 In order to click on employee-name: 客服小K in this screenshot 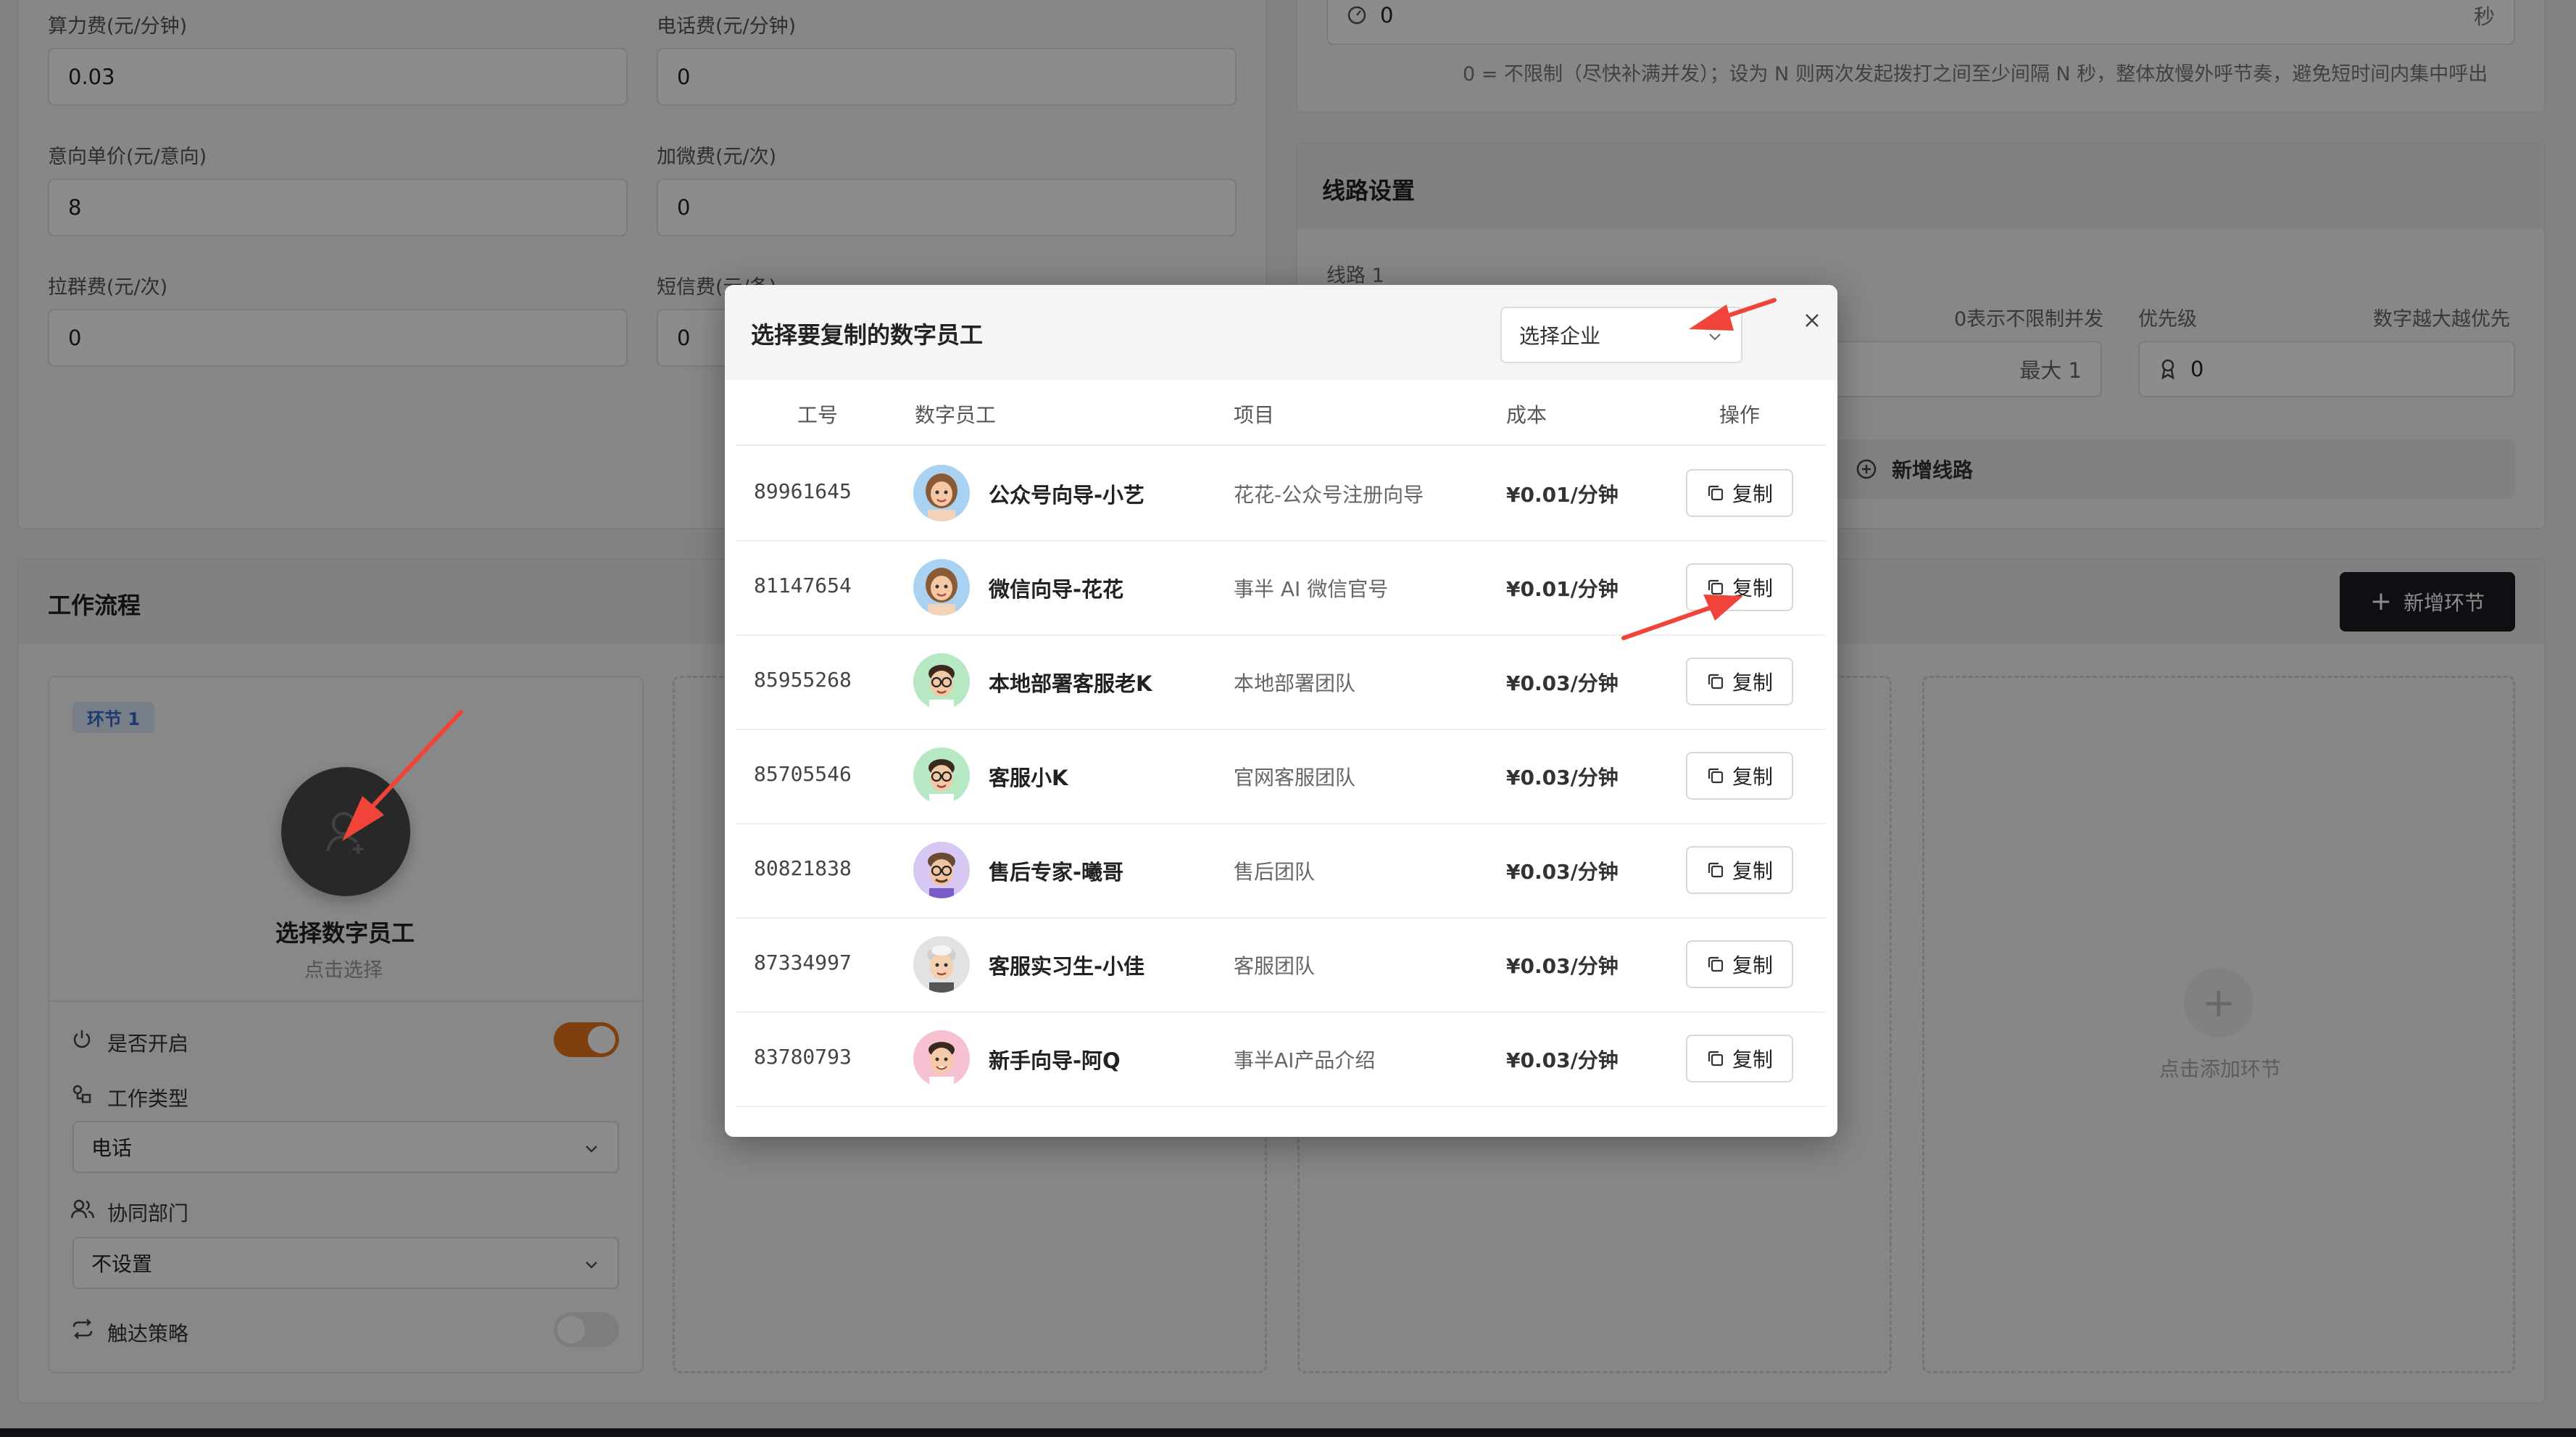, I will do `click(1028, 778)`.